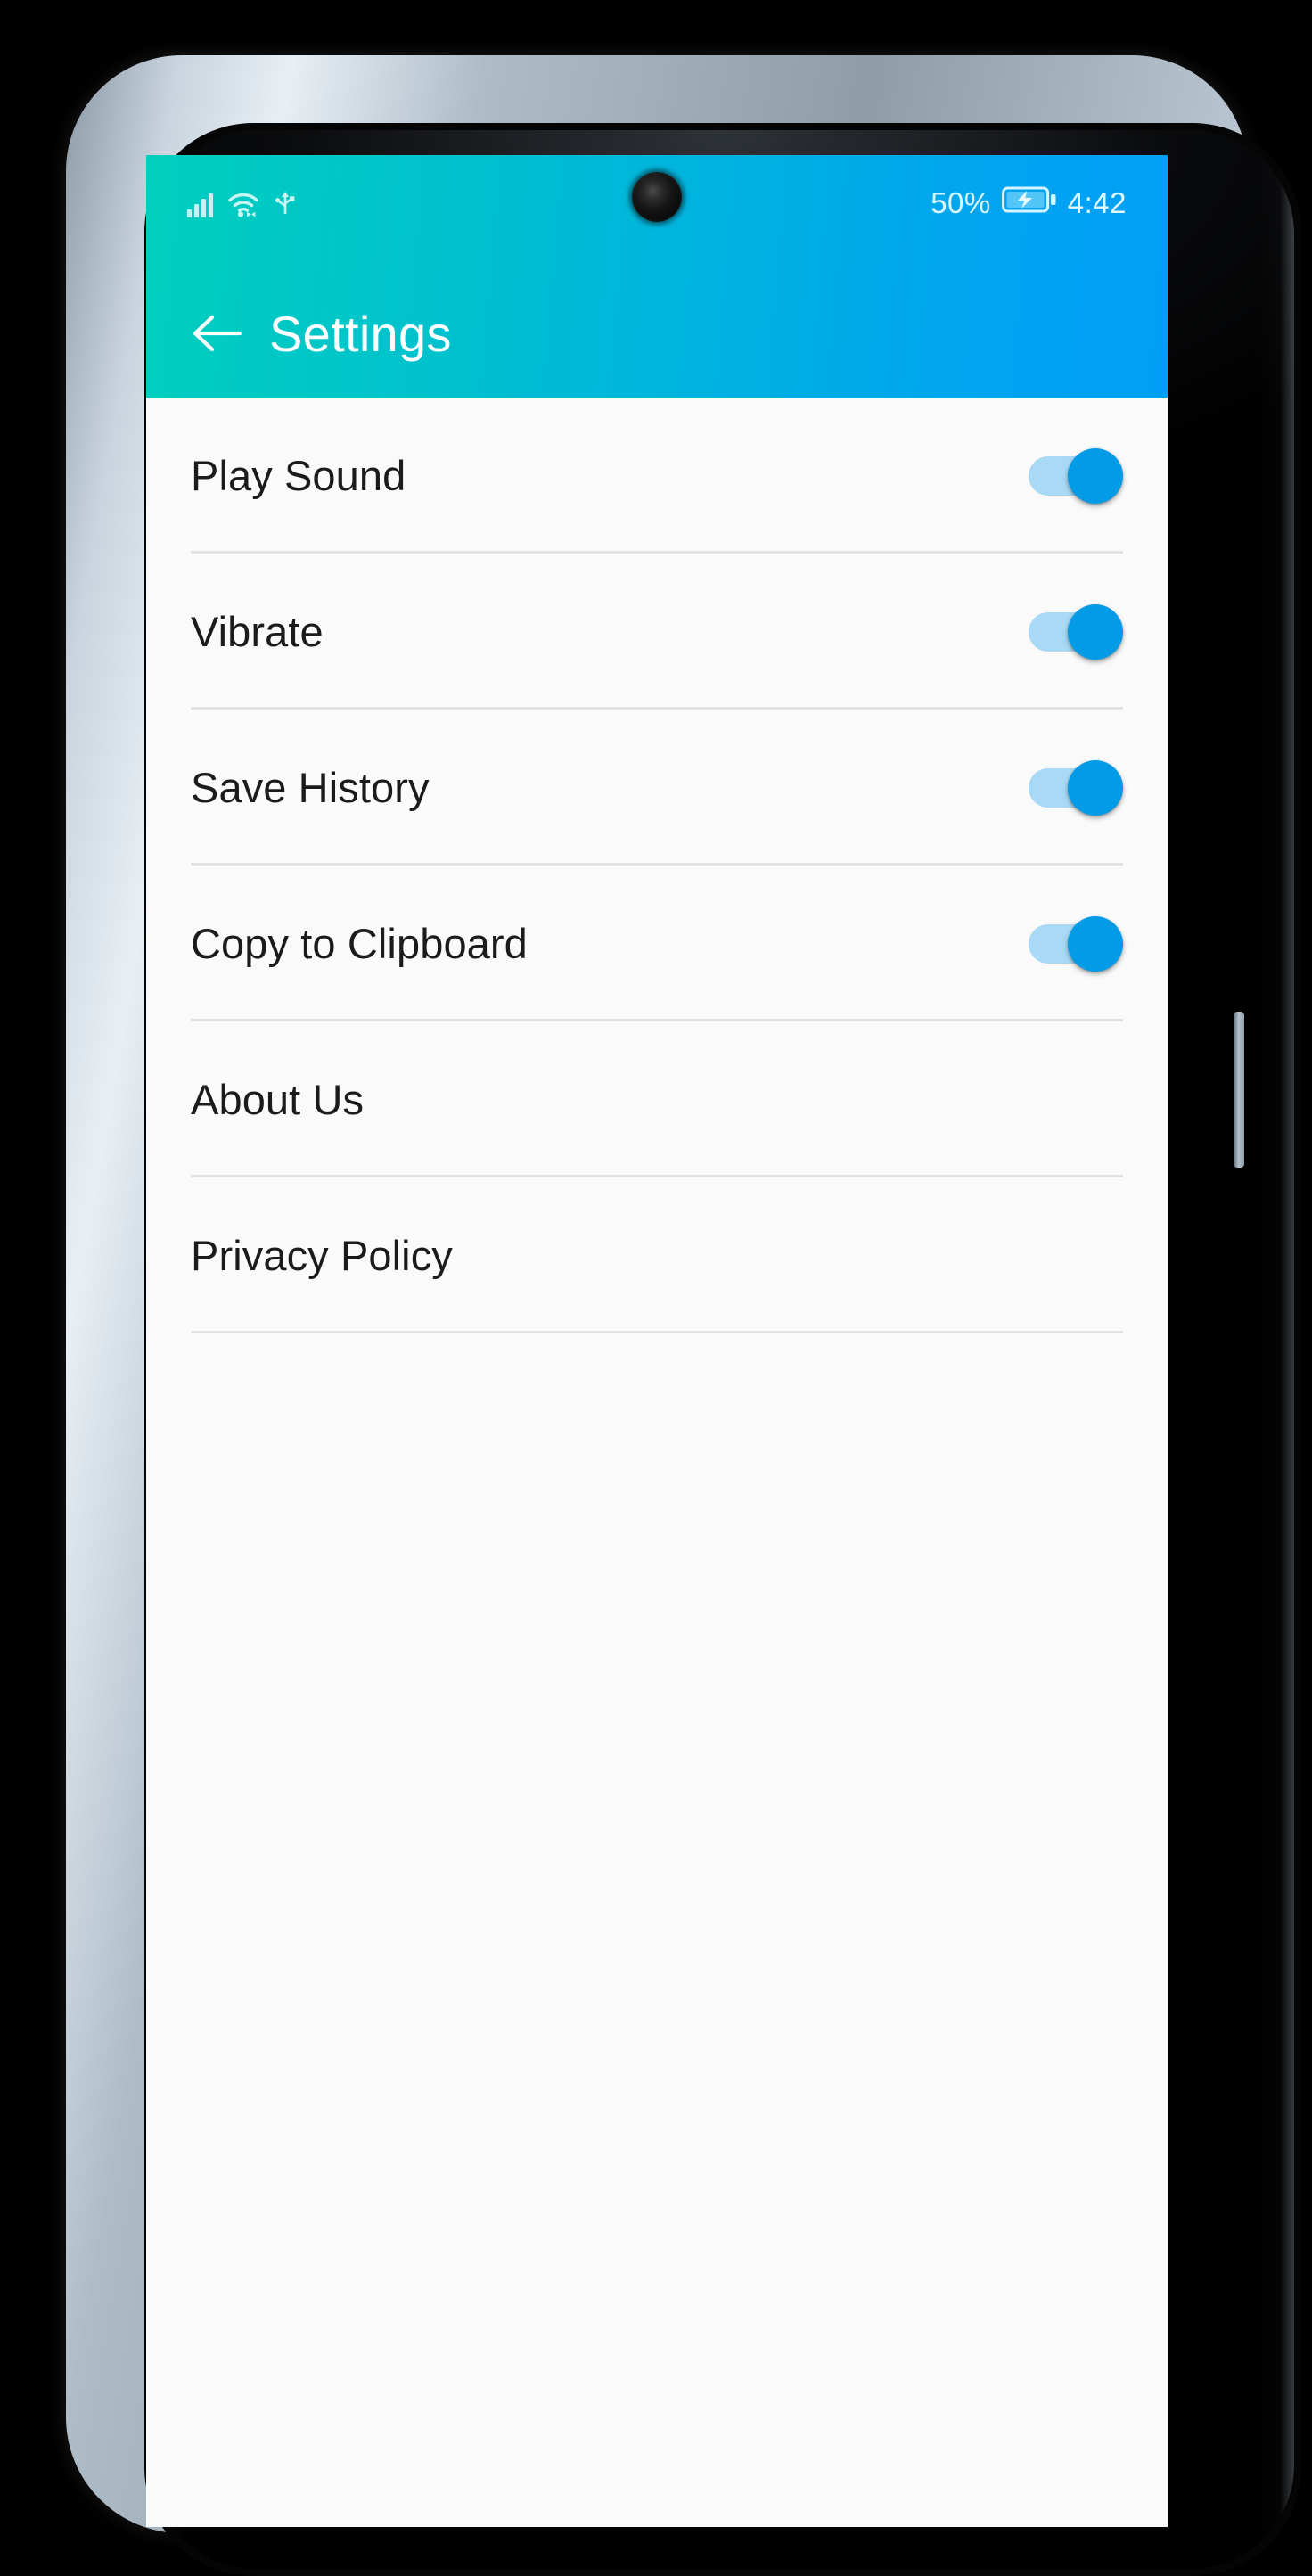 This screenshot has width=1312, height=2576. I want to click on front-camera-punch-hole, so click(657, 197).